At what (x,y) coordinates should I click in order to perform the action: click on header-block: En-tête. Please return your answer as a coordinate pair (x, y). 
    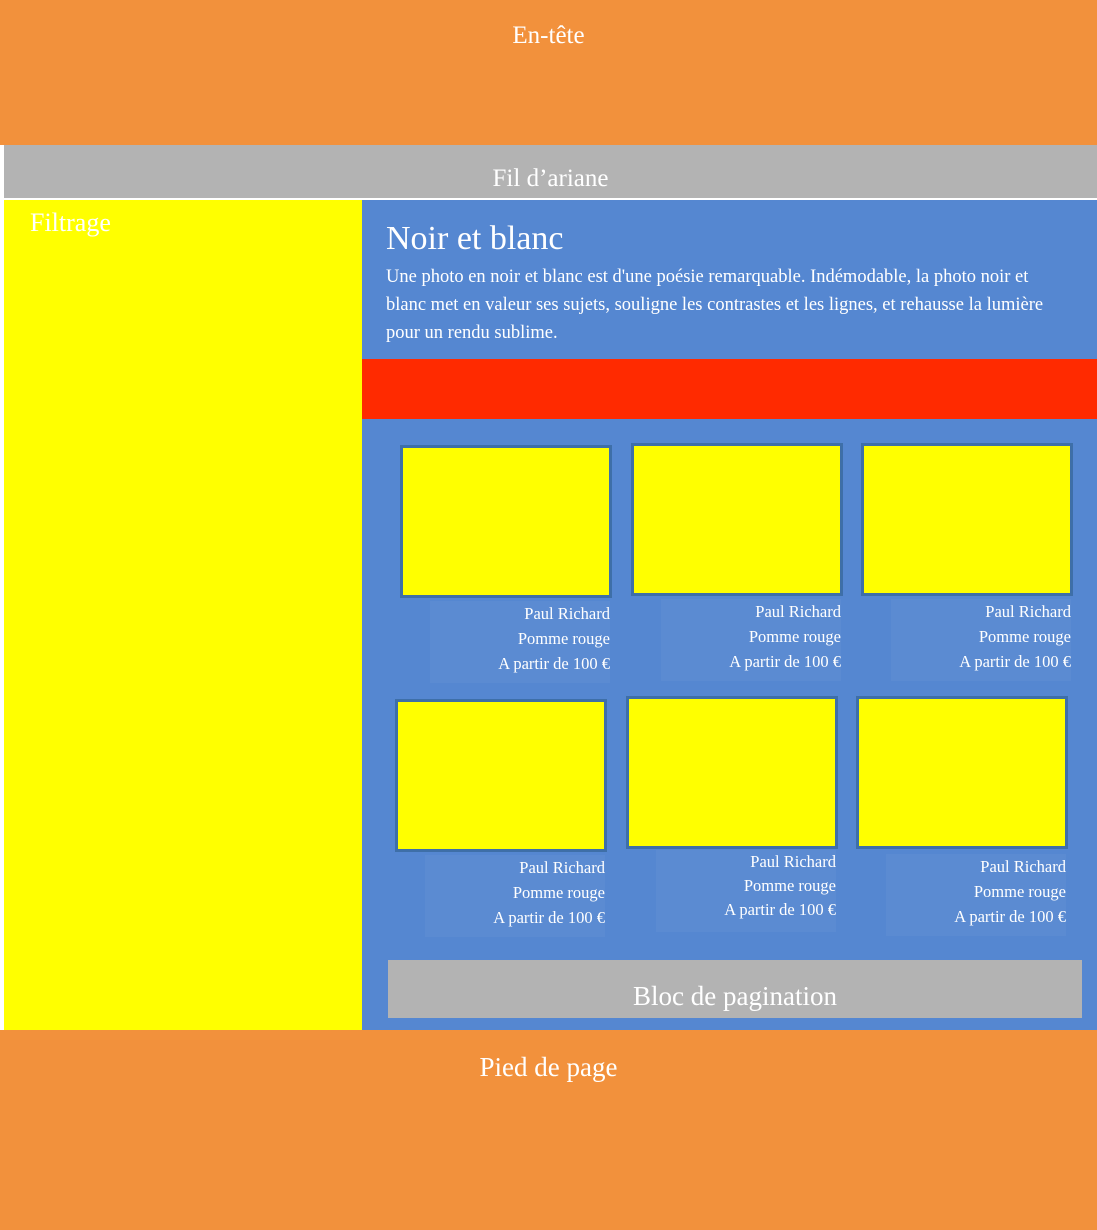
    Looking at the image, I should click on (548, 72).